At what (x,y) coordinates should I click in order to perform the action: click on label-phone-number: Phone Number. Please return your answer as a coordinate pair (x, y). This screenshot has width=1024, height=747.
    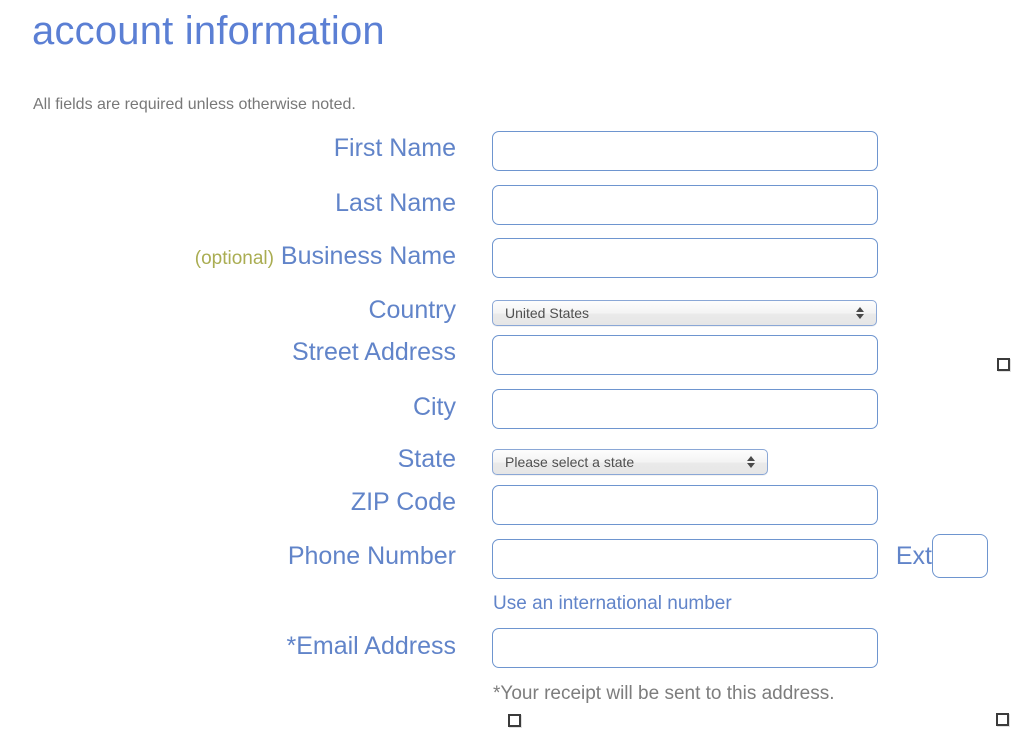
    Looking at the image, I should click on (371, 556).